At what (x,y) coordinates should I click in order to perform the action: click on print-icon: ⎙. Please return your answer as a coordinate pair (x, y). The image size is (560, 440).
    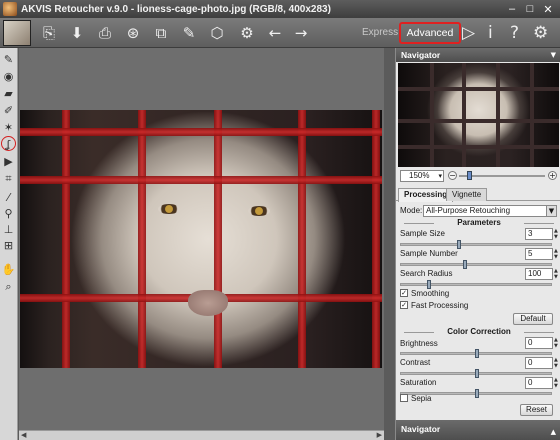
    Looking at the image, I should click on (105, 33).